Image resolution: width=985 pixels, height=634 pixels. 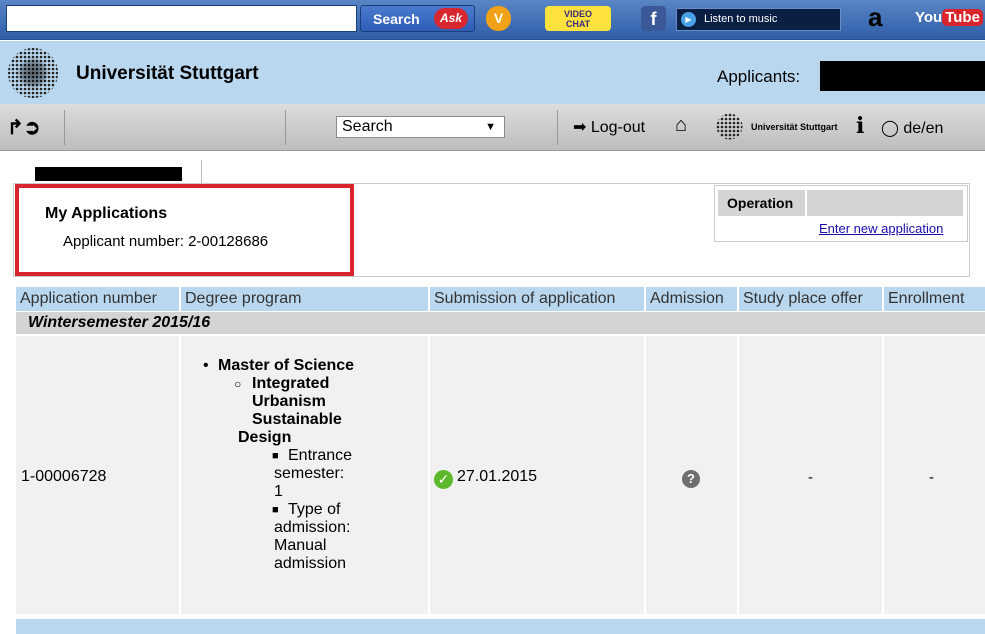 What do you see at coordinates (312, 527) in the screenshot?
I see `detail-line: admission:` at bounding box center [312, 527].